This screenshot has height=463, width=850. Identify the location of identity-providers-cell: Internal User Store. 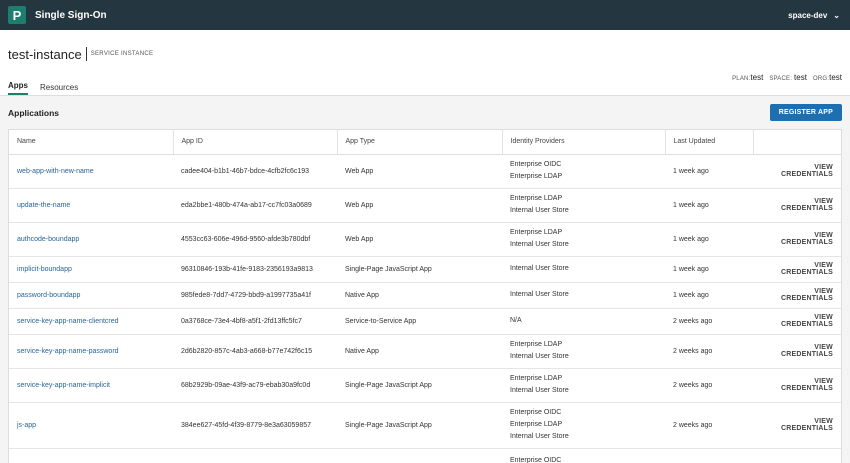
(583, 269).